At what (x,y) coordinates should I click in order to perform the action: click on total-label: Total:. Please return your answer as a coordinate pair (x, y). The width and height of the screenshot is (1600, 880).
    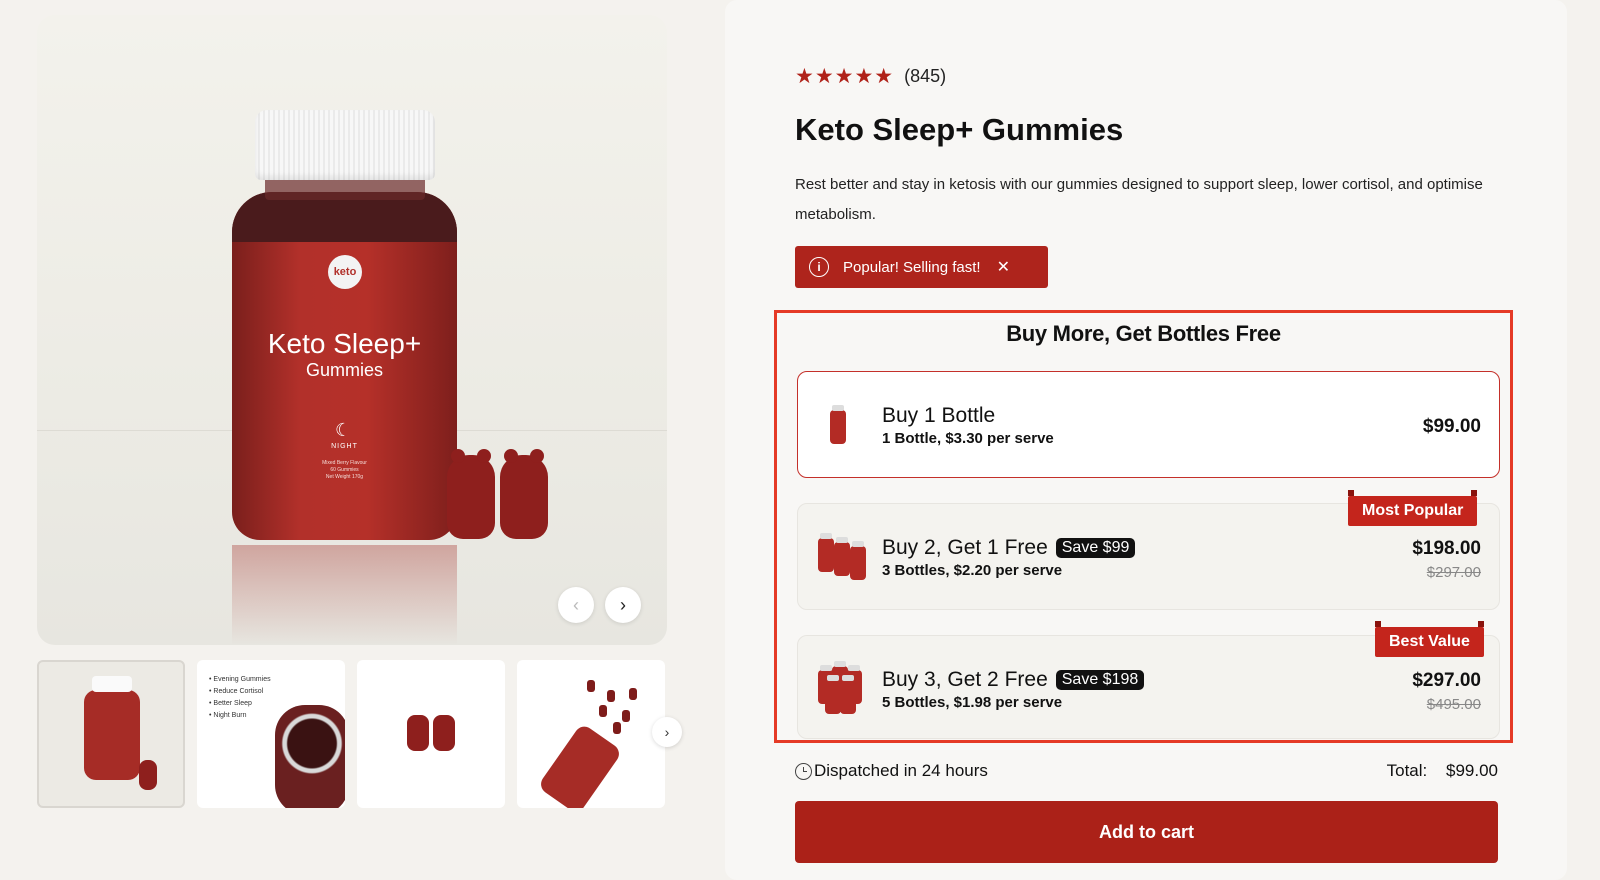
    Looking at the image, I should click on (1407, 770).